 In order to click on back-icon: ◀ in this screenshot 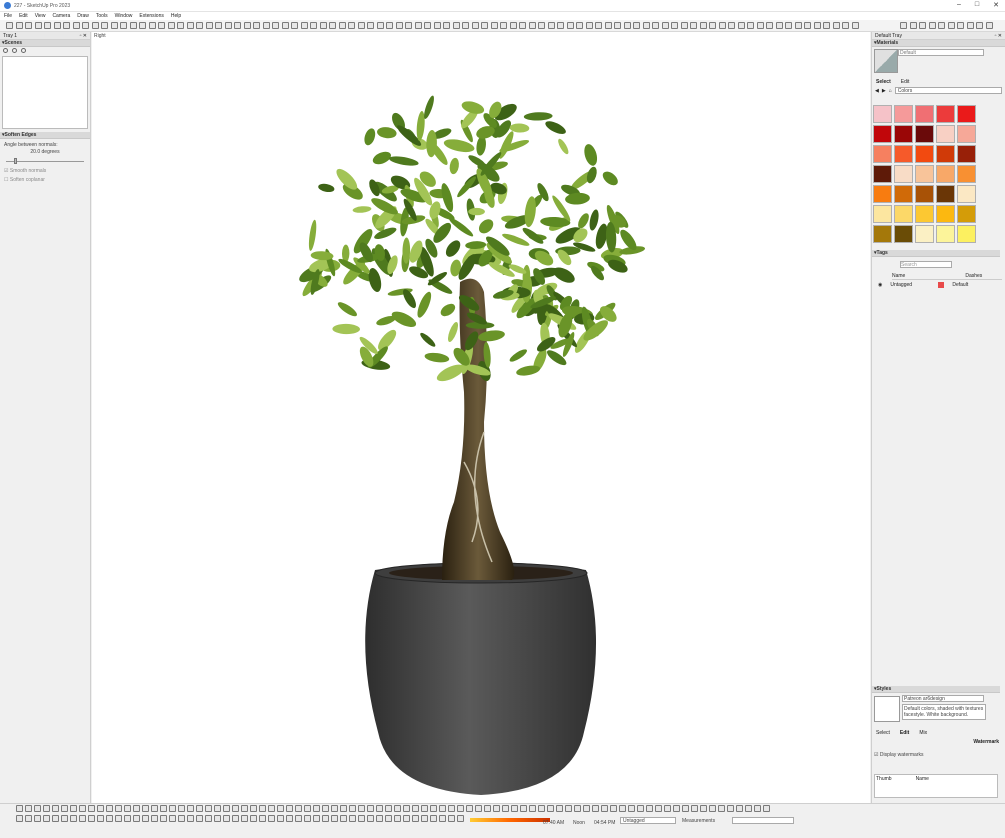, I will do `click(877, 91)`.